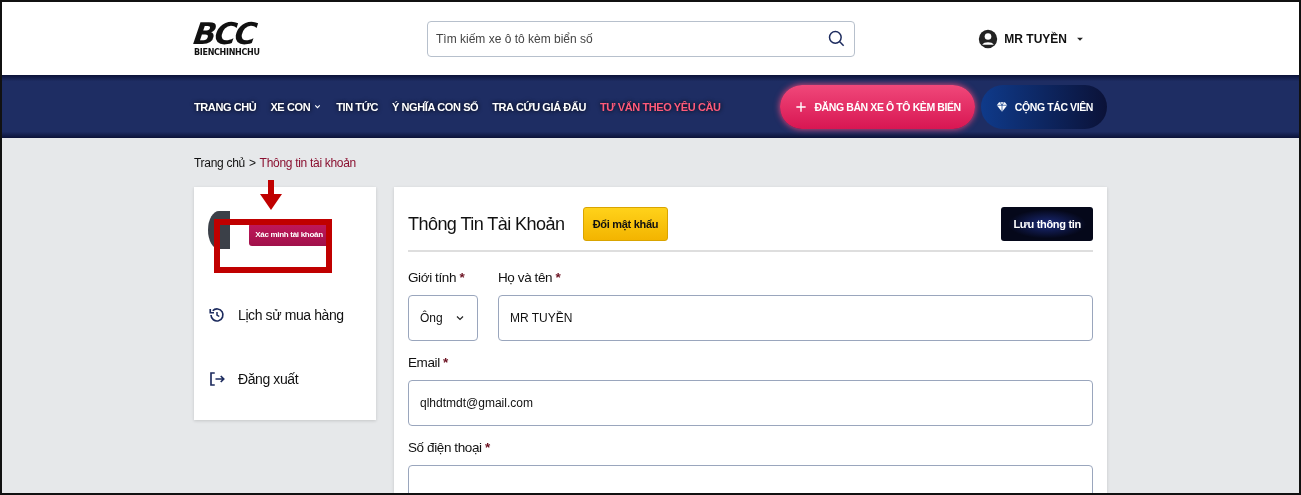 The width and height of the screenshot is (1301, 495). I want to click on search-icon, so click(837, 38).